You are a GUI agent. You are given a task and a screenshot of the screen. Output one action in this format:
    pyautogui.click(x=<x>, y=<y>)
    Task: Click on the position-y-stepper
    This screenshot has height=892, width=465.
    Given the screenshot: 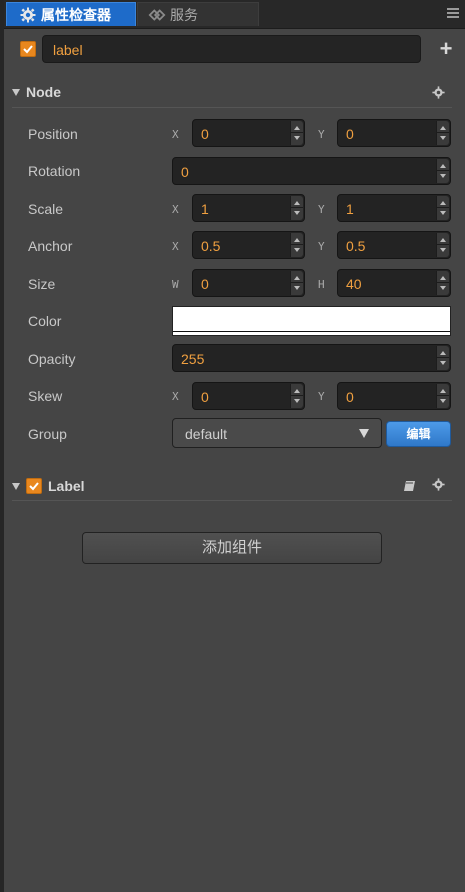 What is the action you would take?
    pyautogui.click(x=442, y=133)
    